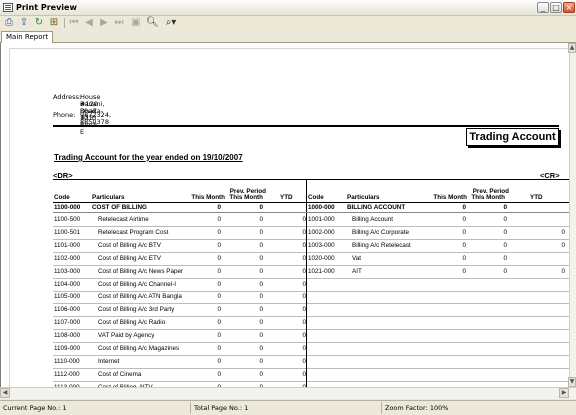  Describe the element at coordinates (321, 207) in the screenshot. I see `cr-group-code: 1000-000` at that location.